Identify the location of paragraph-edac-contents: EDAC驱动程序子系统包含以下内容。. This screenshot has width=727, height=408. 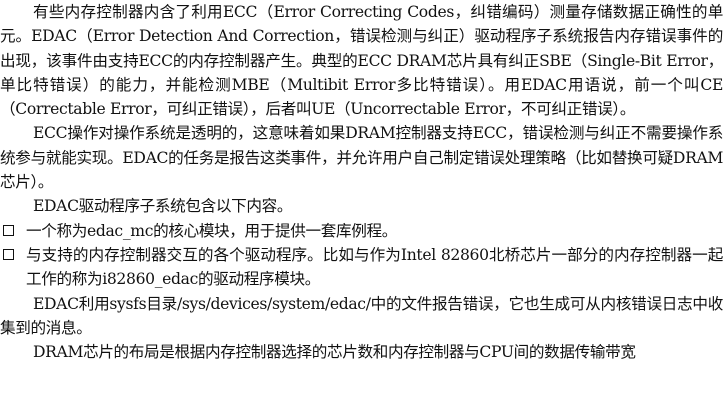
(163, 206).